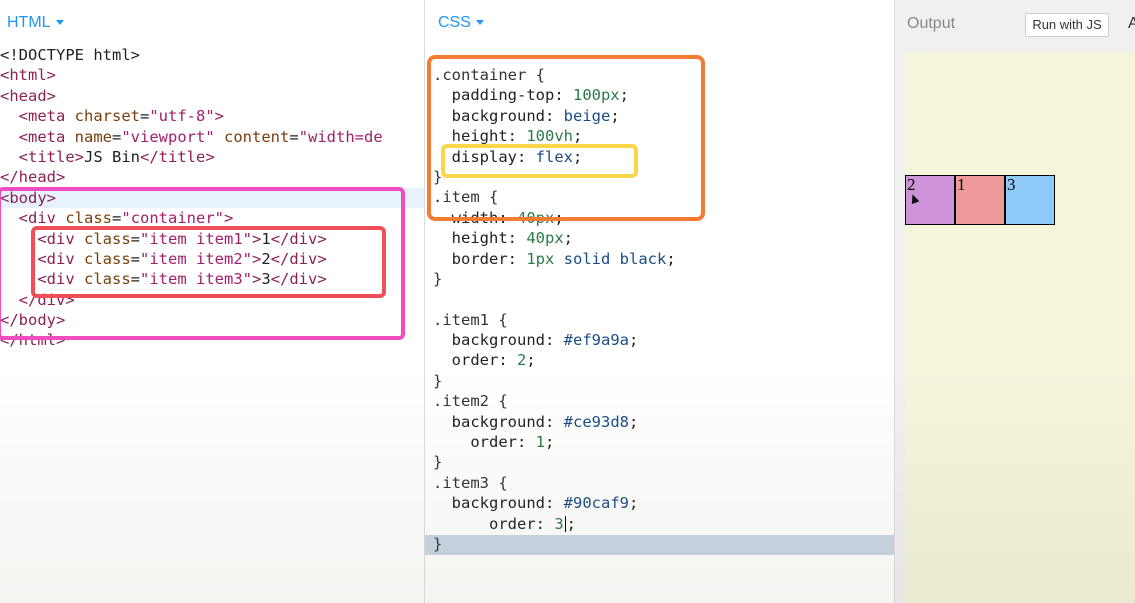 Image resolution: width=1135 pixels, height=603 pixels. What do you see at coordinates (480, 136) in the screenshot?
I see `code-token: height:` at bounding box center [480, 136].